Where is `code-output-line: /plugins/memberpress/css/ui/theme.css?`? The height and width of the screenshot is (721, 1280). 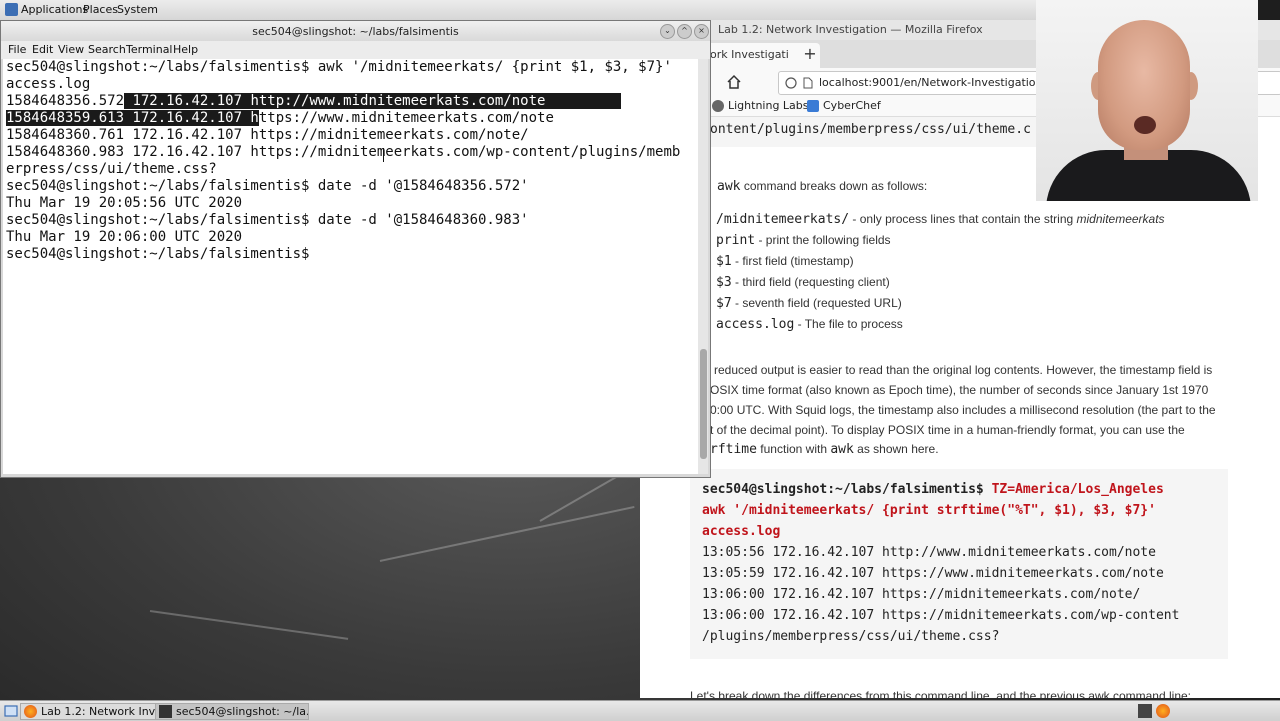 code-output-line: /plugins/memberpress/css/ui/theme.css? is located at coordinates (851, 636).